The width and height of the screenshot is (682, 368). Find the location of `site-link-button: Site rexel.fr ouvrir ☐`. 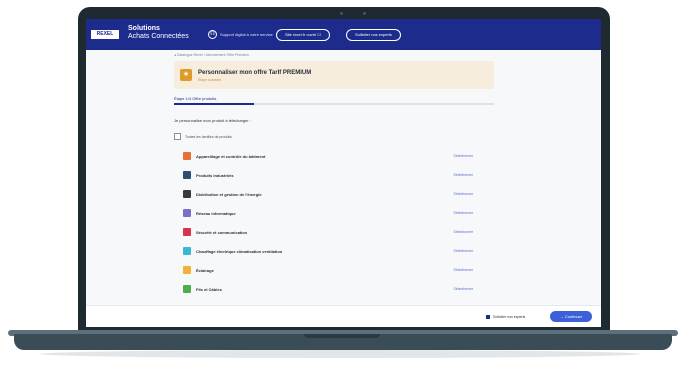

site-link-button: Site rexel.fr ouvrir ☐ is located at coordinates (303, 35).